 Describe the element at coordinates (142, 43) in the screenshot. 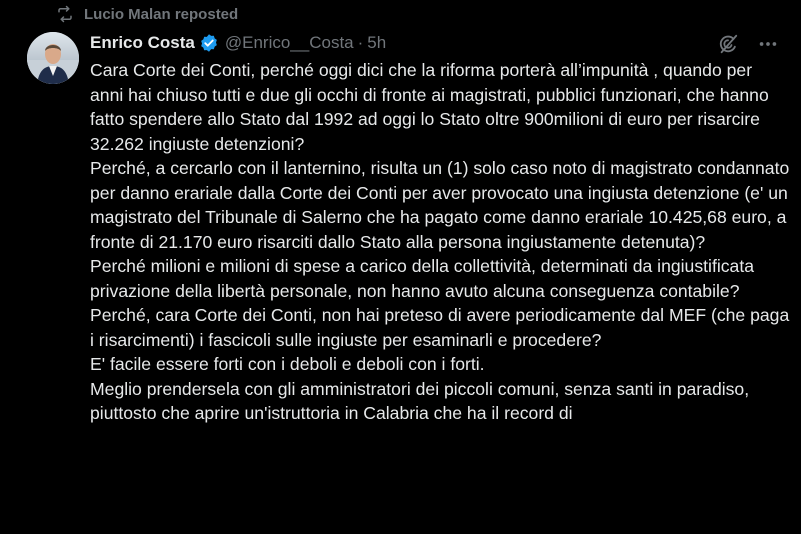

I see `author-display-name: Enrico Costa` at that location.